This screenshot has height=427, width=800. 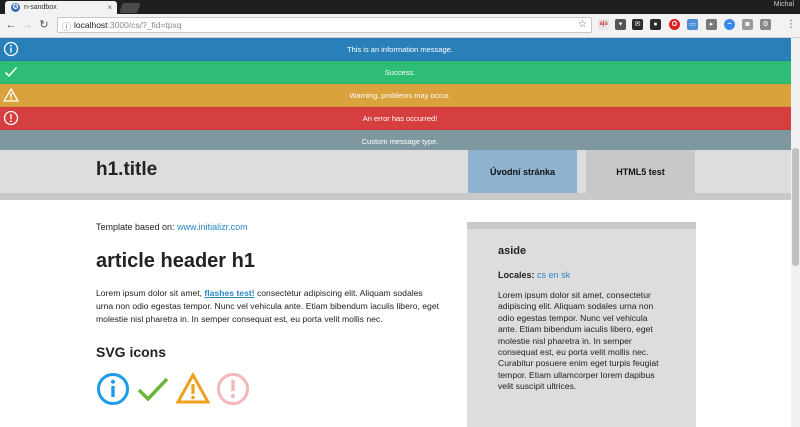 What do you see at coordinates (674, 24) in the screenshot?
I see `extension-opera-icon: O` at bounding box center [674, 24].